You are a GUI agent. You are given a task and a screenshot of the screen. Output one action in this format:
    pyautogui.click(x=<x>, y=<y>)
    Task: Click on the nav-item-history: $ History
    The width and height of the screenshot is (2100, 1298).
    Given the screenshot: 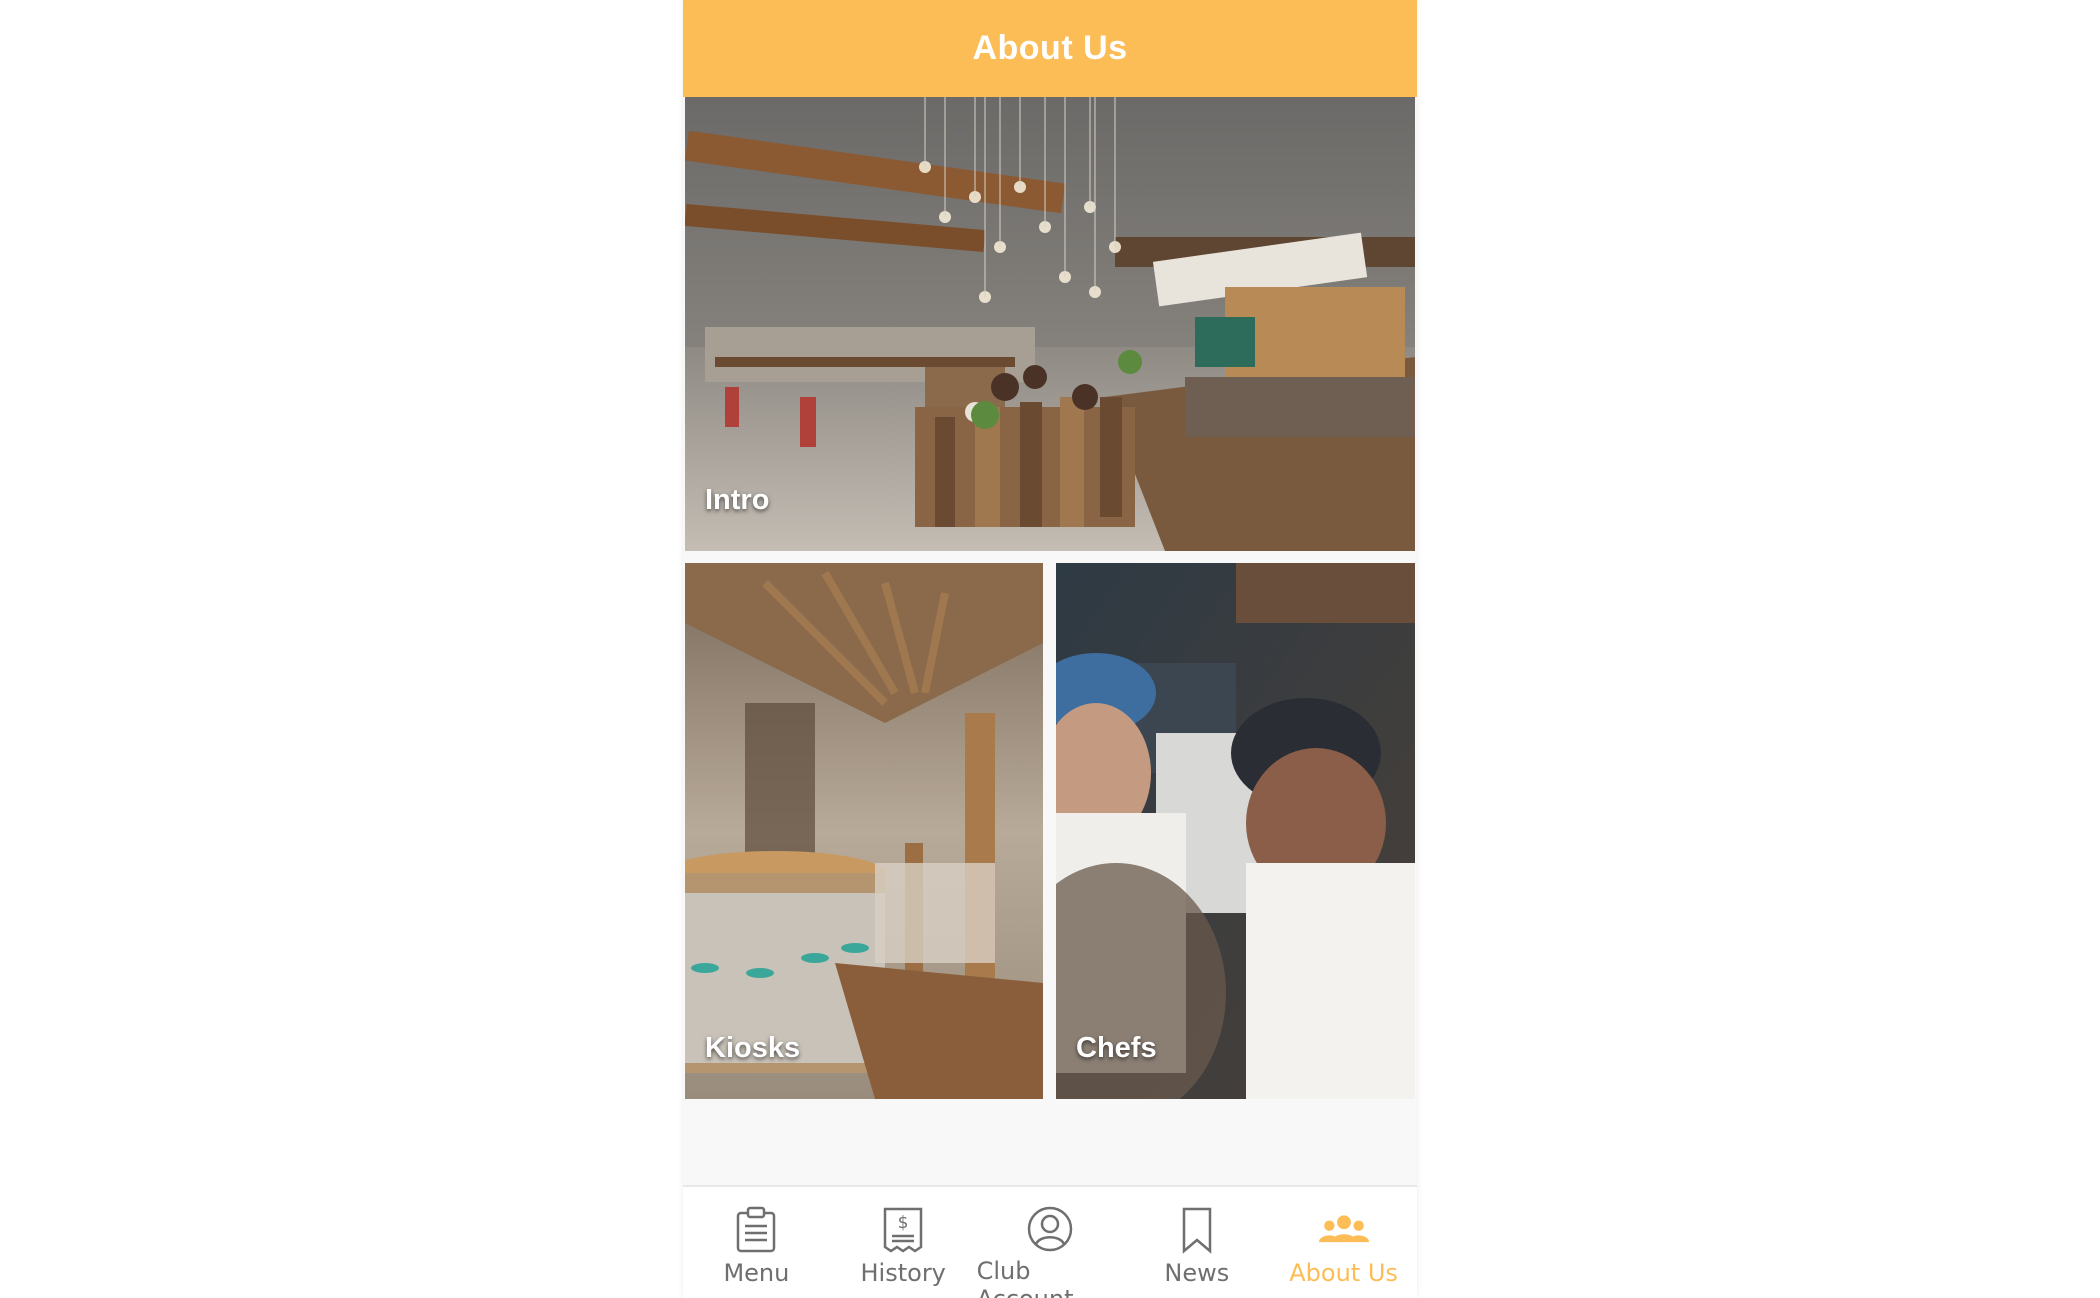 What is the action you would take?
    pyautogui.click(x=903, y=1242)
    